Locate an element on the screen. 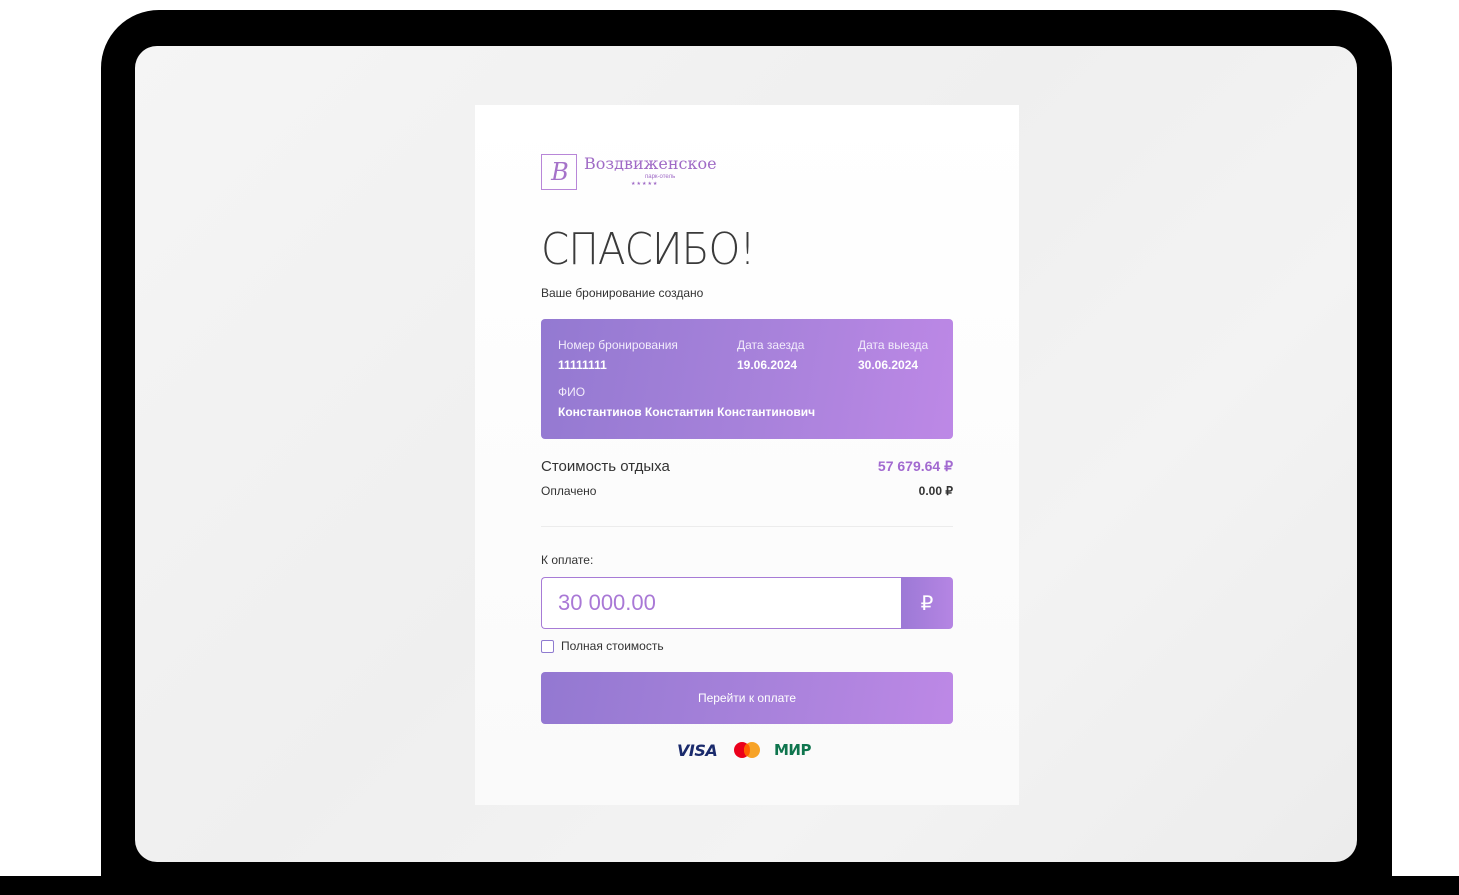 Image resolution: width=1459 pixels, height=895 pixels. divider is located at coordinates (747, 526).